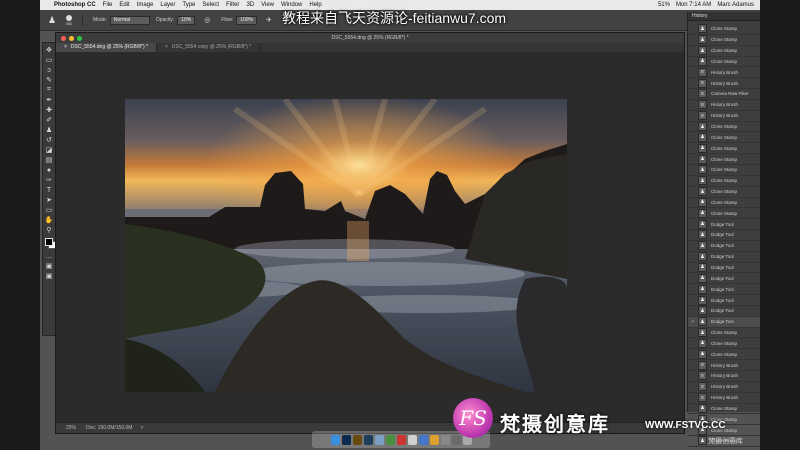  I want to click on move-tool-icon: ✥, so click(49, 50).